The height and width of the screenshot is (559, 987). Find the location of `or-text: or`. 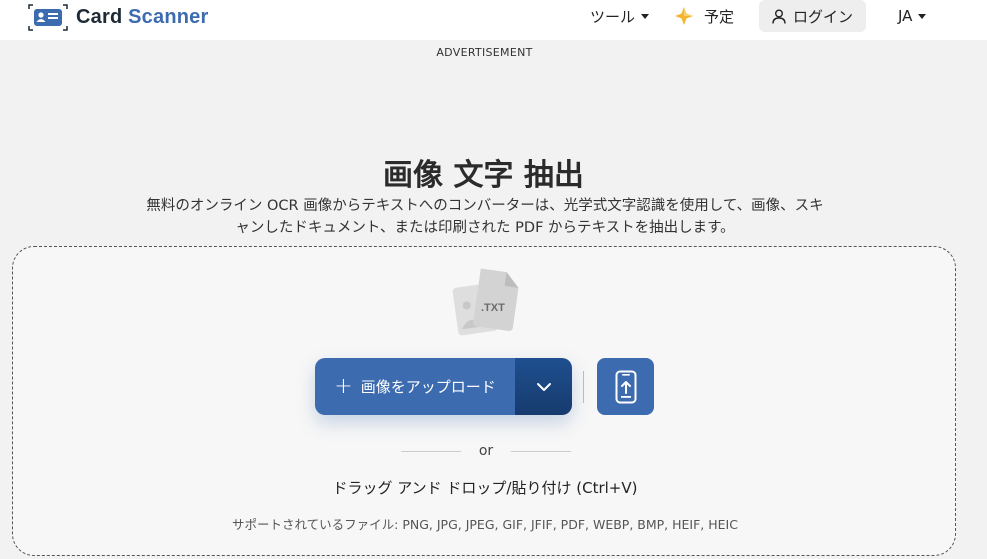

or-text: or is located at coordinates (486, 451).